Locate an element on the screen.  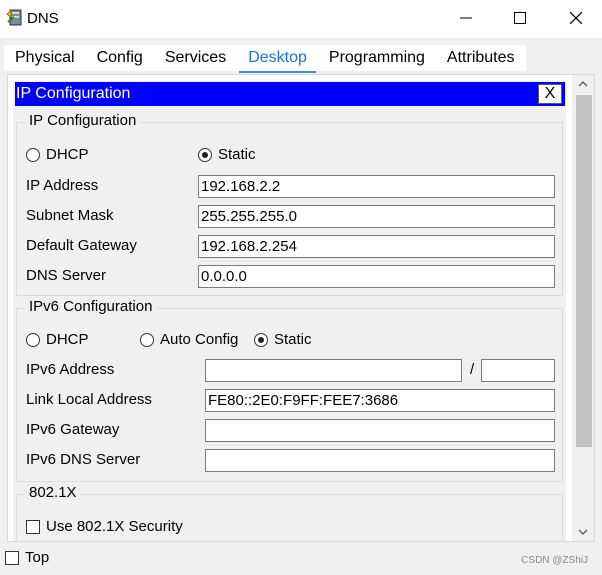
ip-configuration-close-button: X is located at coordinates (550, 94).